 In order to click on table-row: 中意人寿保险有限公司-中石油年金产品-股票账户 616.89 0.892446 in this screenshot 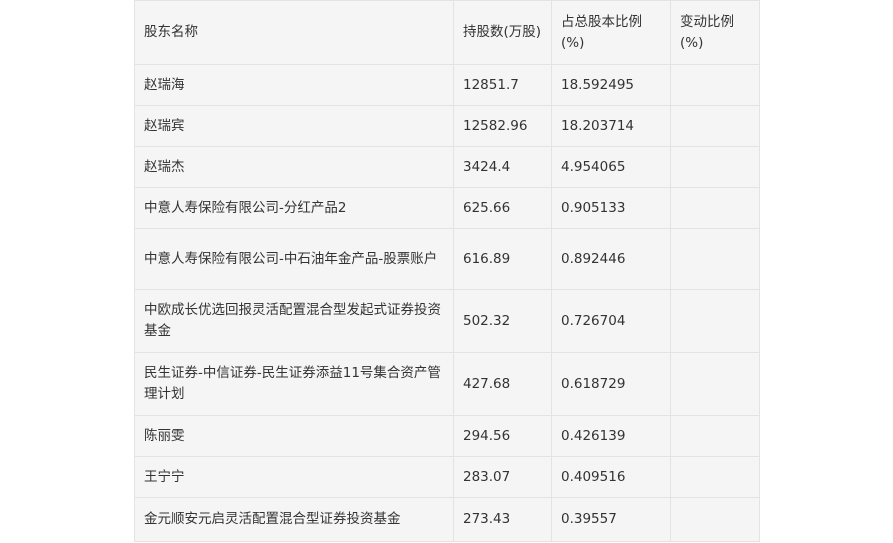, I will do `click(447, 259)`.